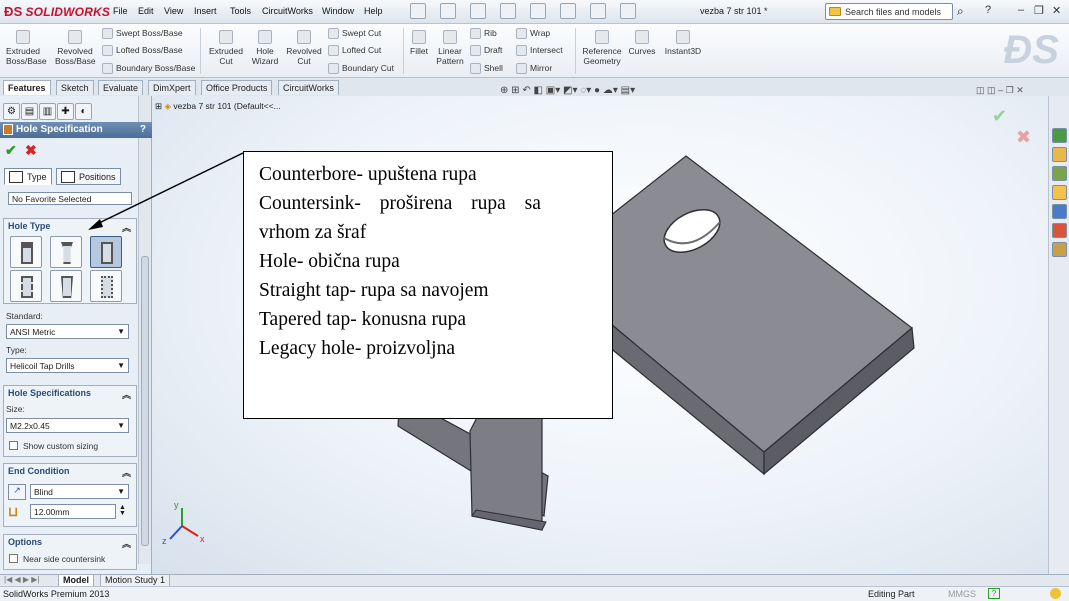  Describe the element at coordinates (483, 34) in the screenshot. I see `rib-button: Rib` at that location.